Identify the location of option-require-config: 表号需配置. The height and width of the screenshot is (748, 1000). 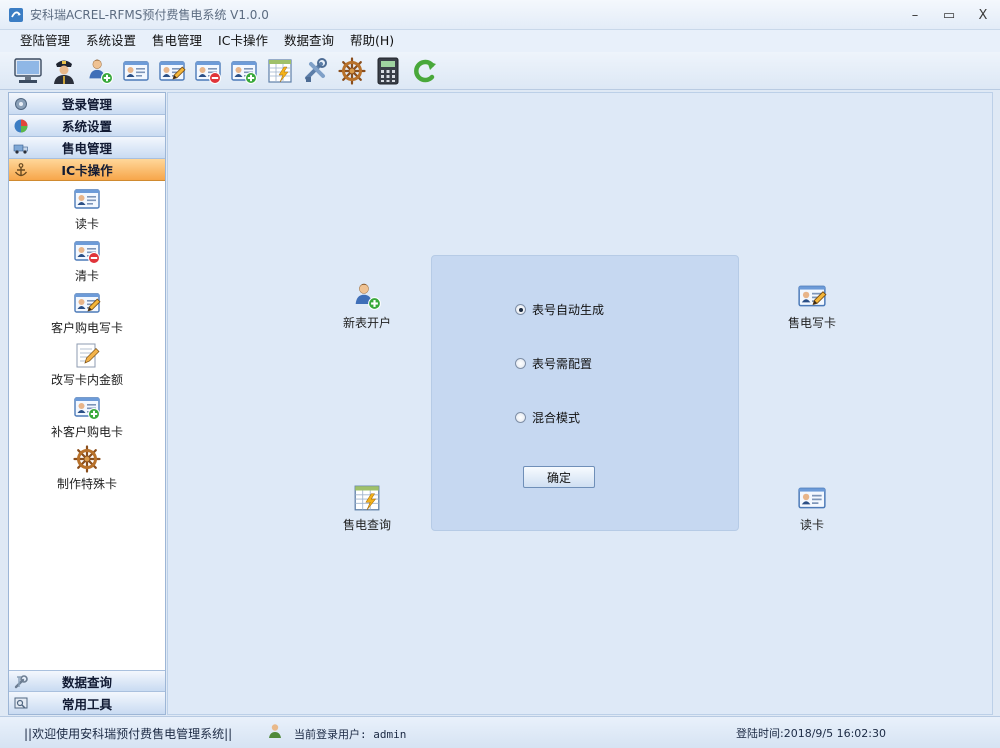
(553, 363).